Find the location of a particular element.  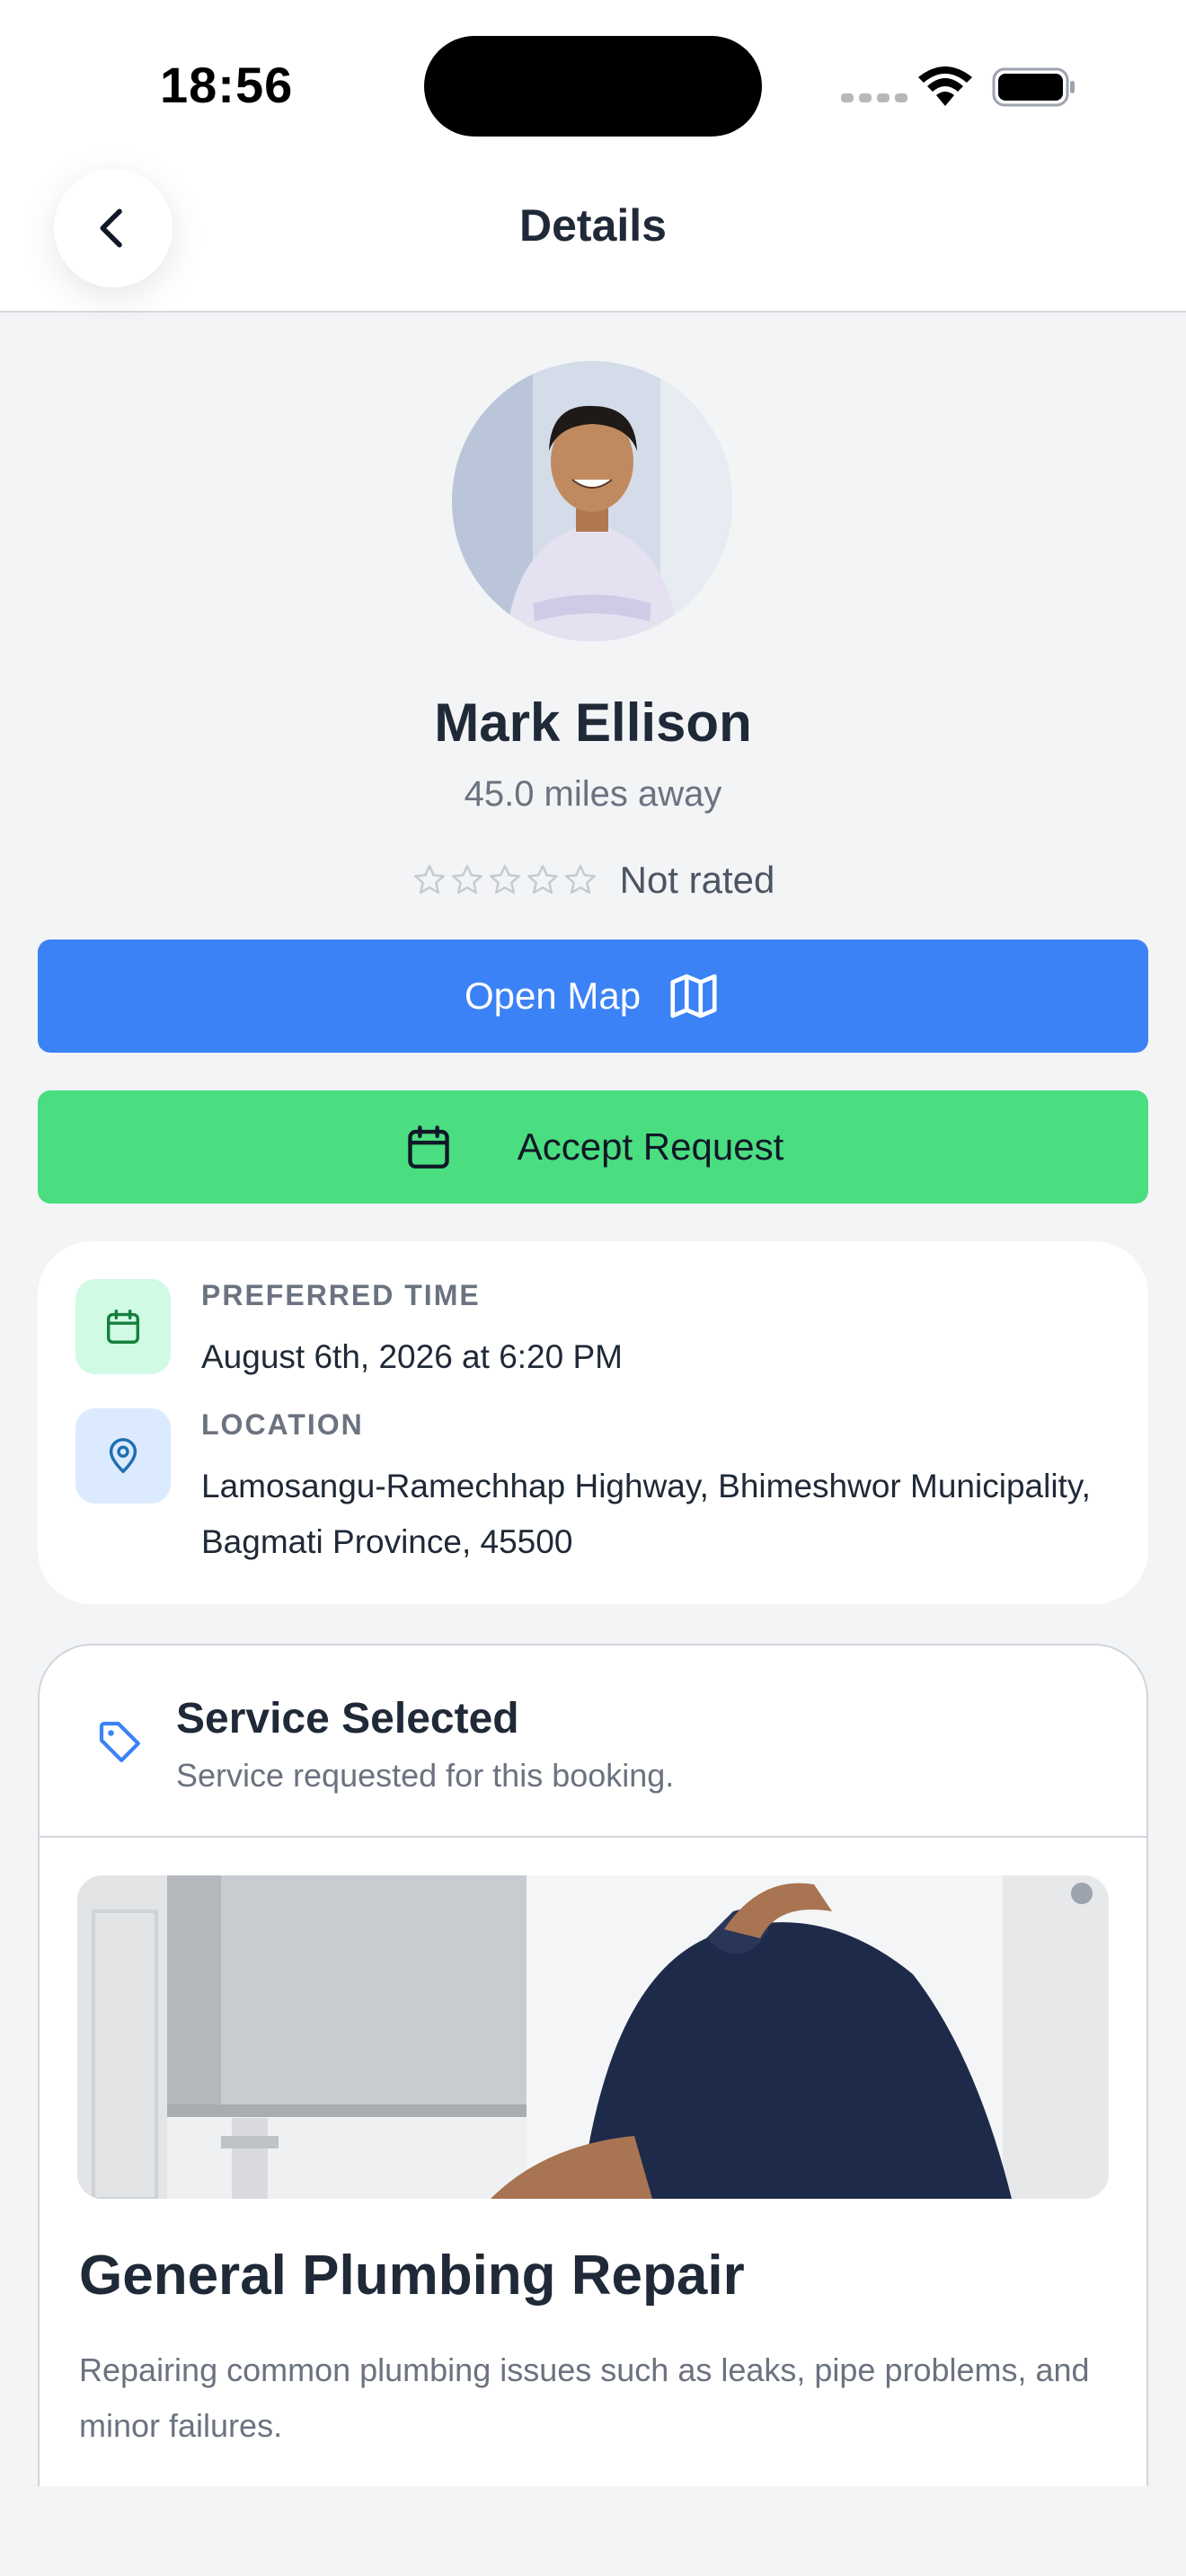

accept-request-button: Accept Request is located at coordinates (593, 1147).